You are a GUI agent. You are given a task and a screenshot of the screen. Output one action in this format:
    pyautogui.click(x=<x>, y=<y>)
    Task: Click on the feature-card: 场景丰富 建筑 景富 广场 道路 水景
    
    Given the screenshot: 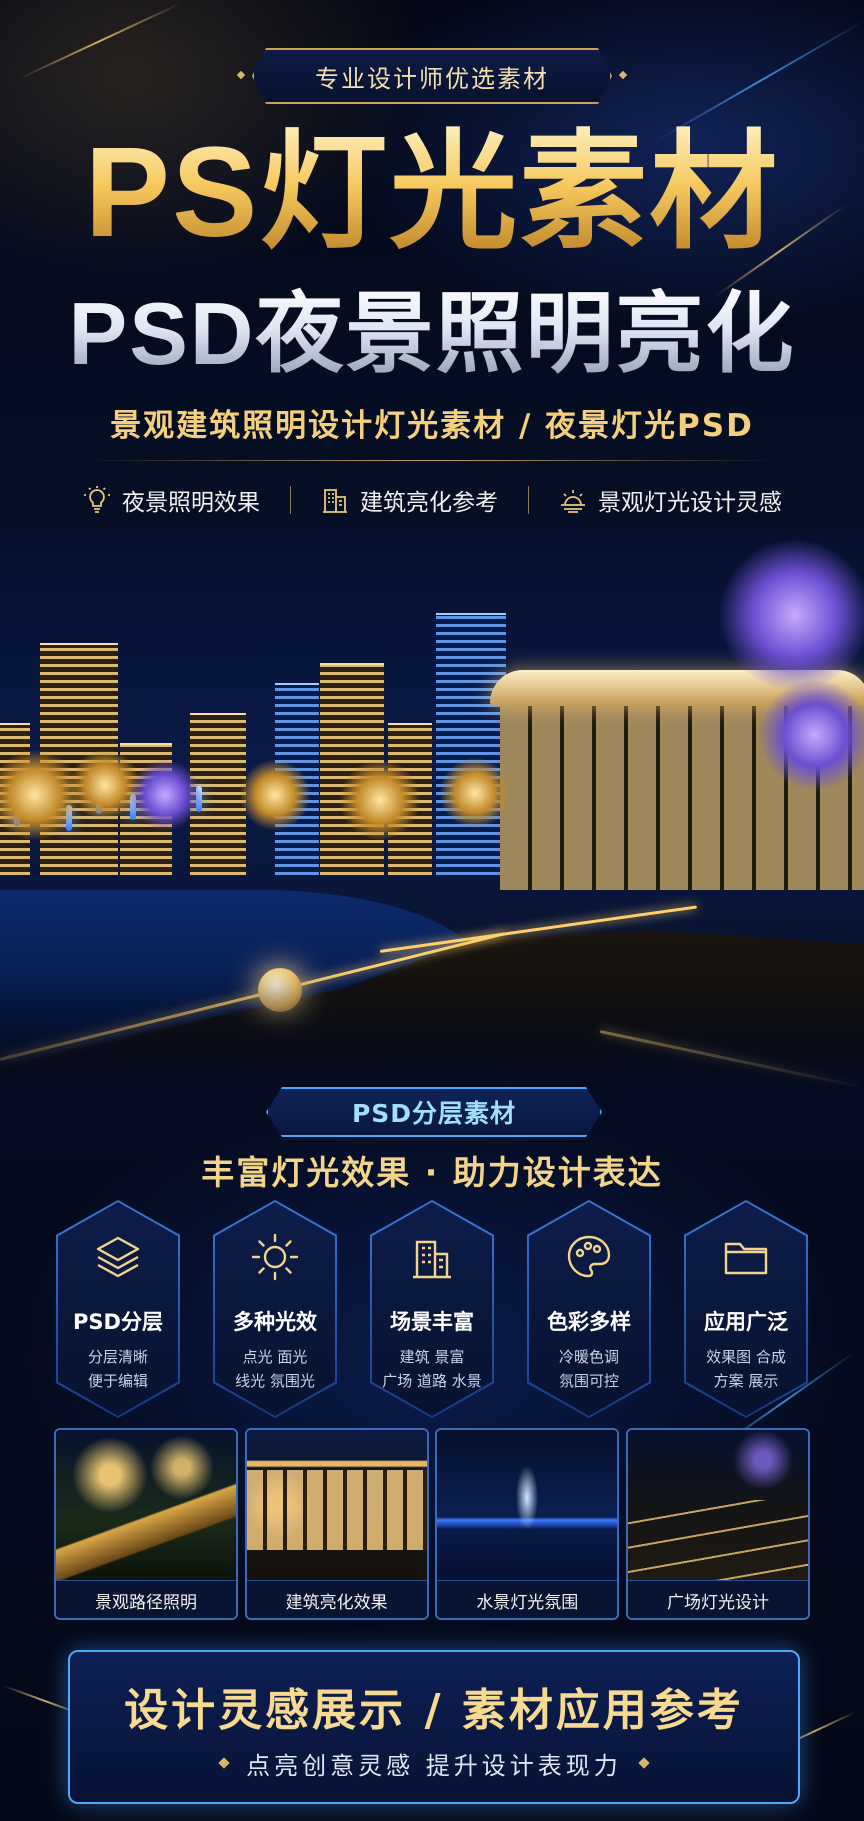 What is the action you would take?
    pyautogui.click(x=432, y=1309)
    